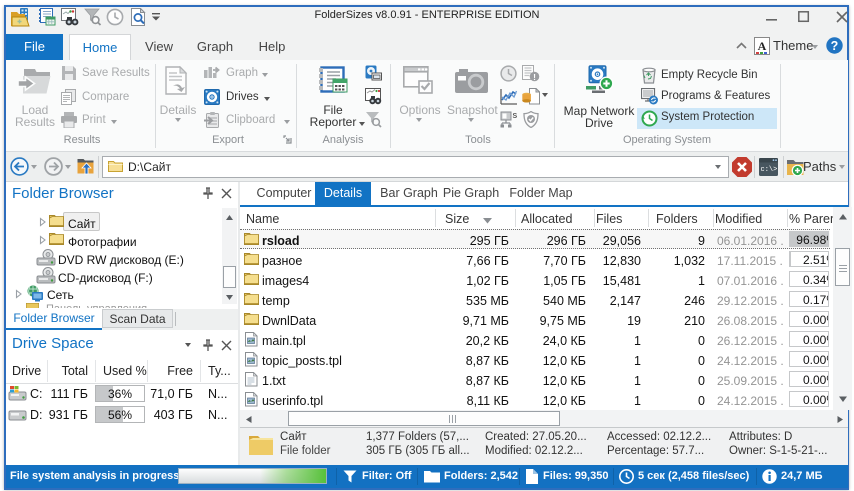  What do you see at coordinates (769, 170) in the screenshot?
I see `svg-text: c:\>` at bounding box center [769, 170].